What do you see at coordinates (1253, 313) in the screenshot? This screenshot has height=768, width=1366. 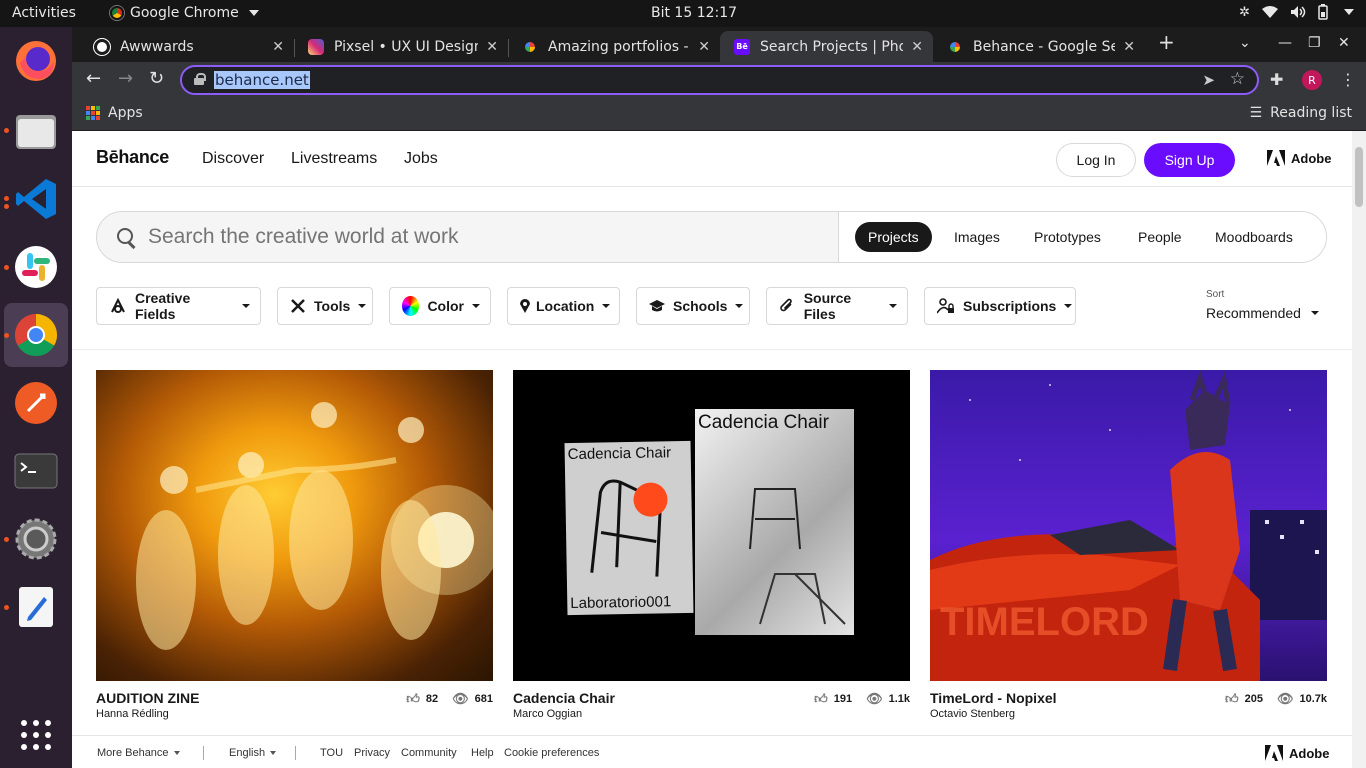 I see `sort-value: Recommended` at bounding box center [1253, 313].